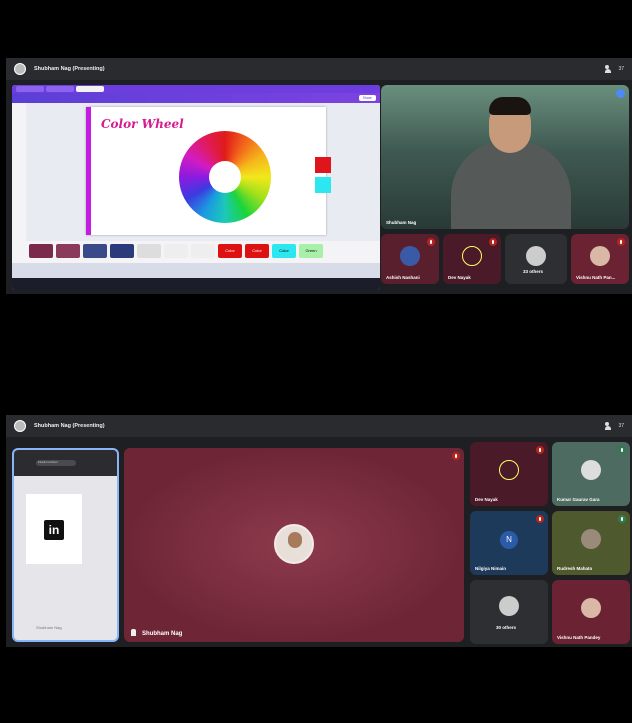  What do you see at coordinates (491, 568) in the screenshot?
I see `participant-name: Nilgiya Nimain` at bounding box center [491, 568].